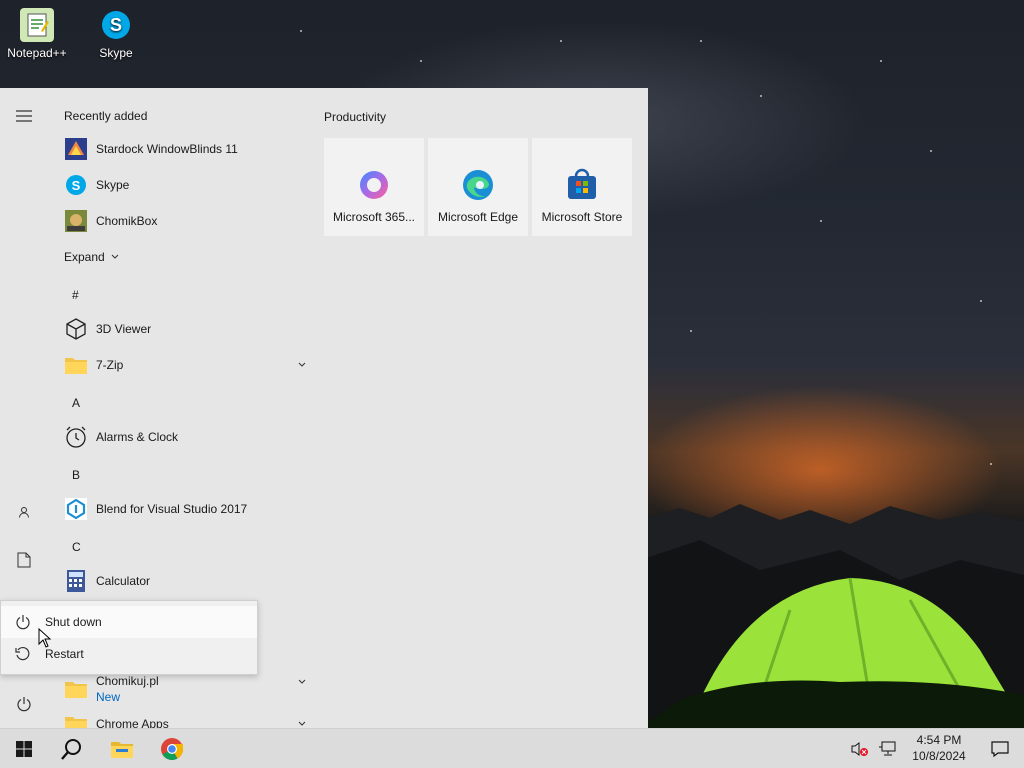 The height and width of the screenshot is (768, 1024). I want to click on desktop-icon-label: Notepad++, so click(37, 53).